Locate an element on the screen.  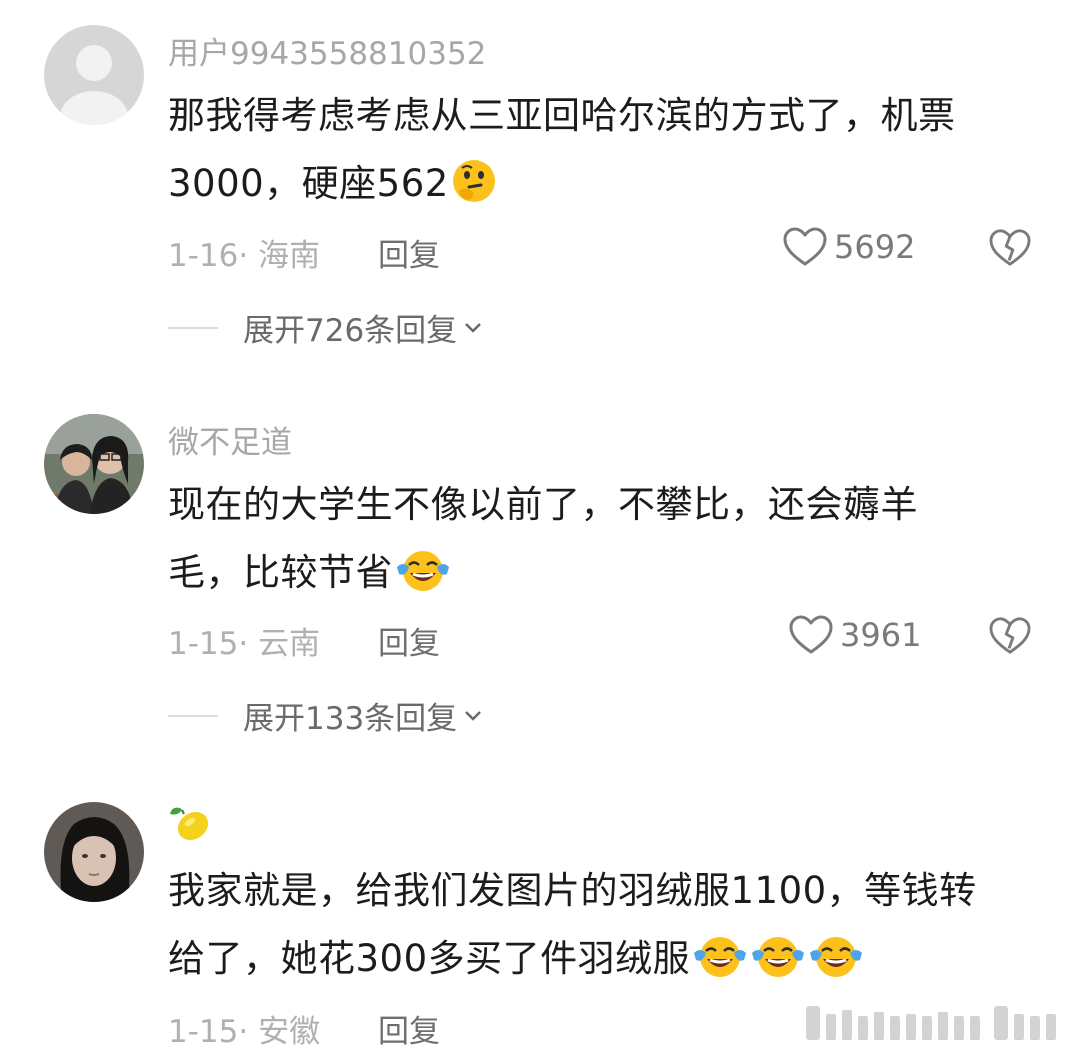
comment-location: 海南 is located at coordinates (289, 256).